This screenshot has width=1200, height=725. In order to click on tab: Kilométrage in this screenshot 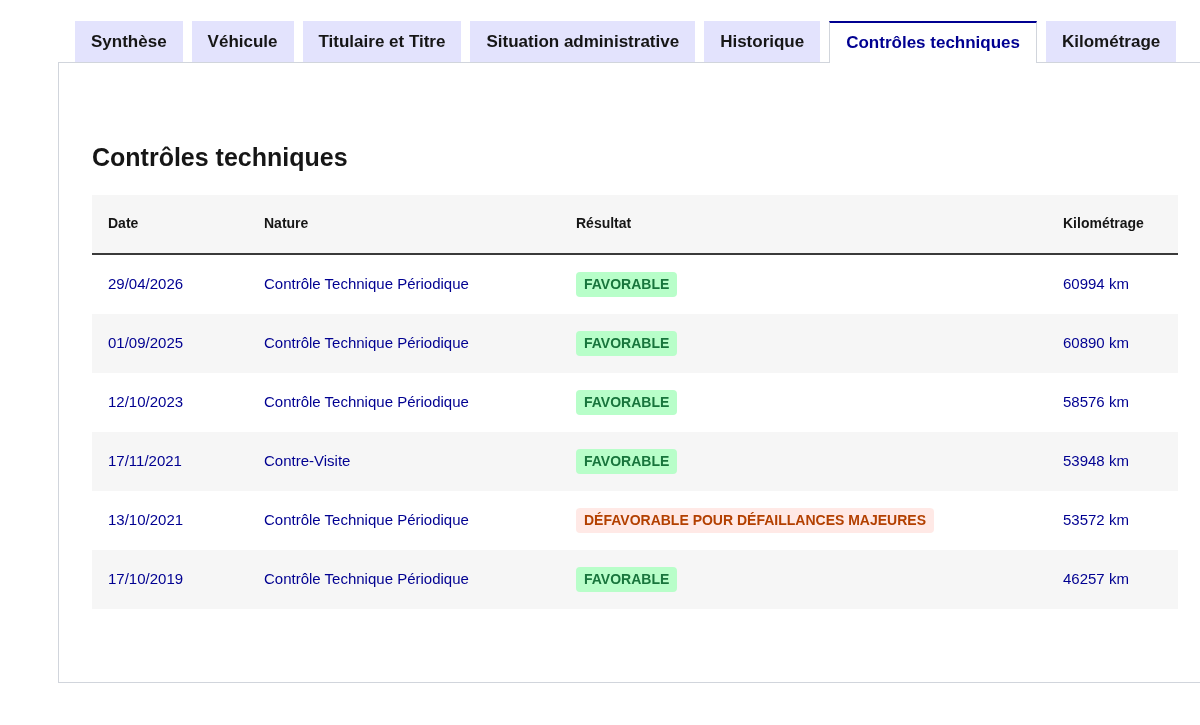, I will do `click(1111, 42)`.